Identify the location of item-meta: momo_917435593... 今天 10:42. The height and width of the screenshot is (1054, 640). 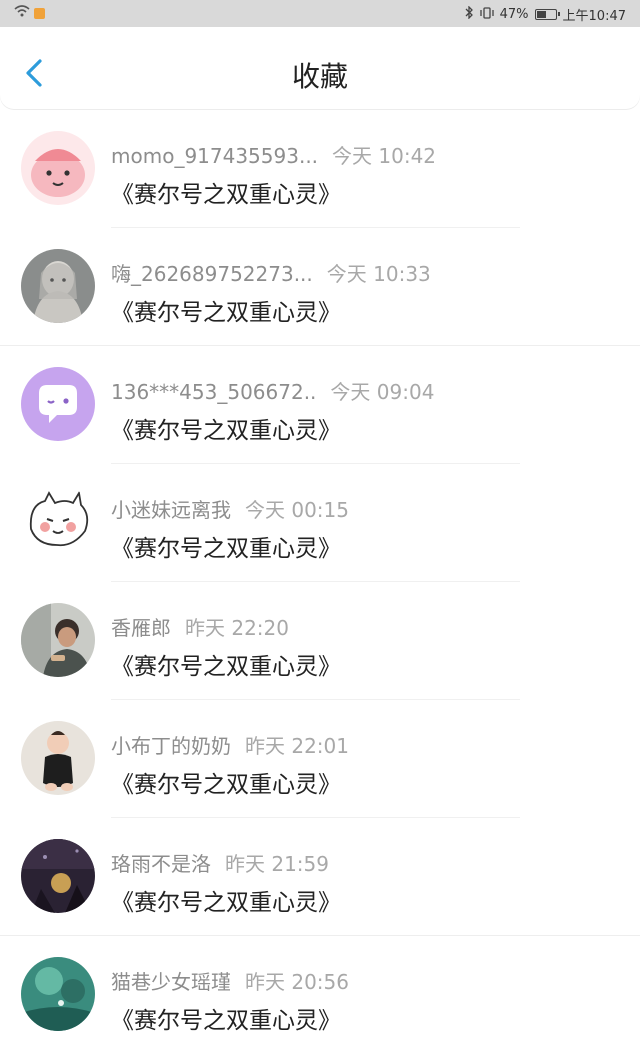
(273, 154).